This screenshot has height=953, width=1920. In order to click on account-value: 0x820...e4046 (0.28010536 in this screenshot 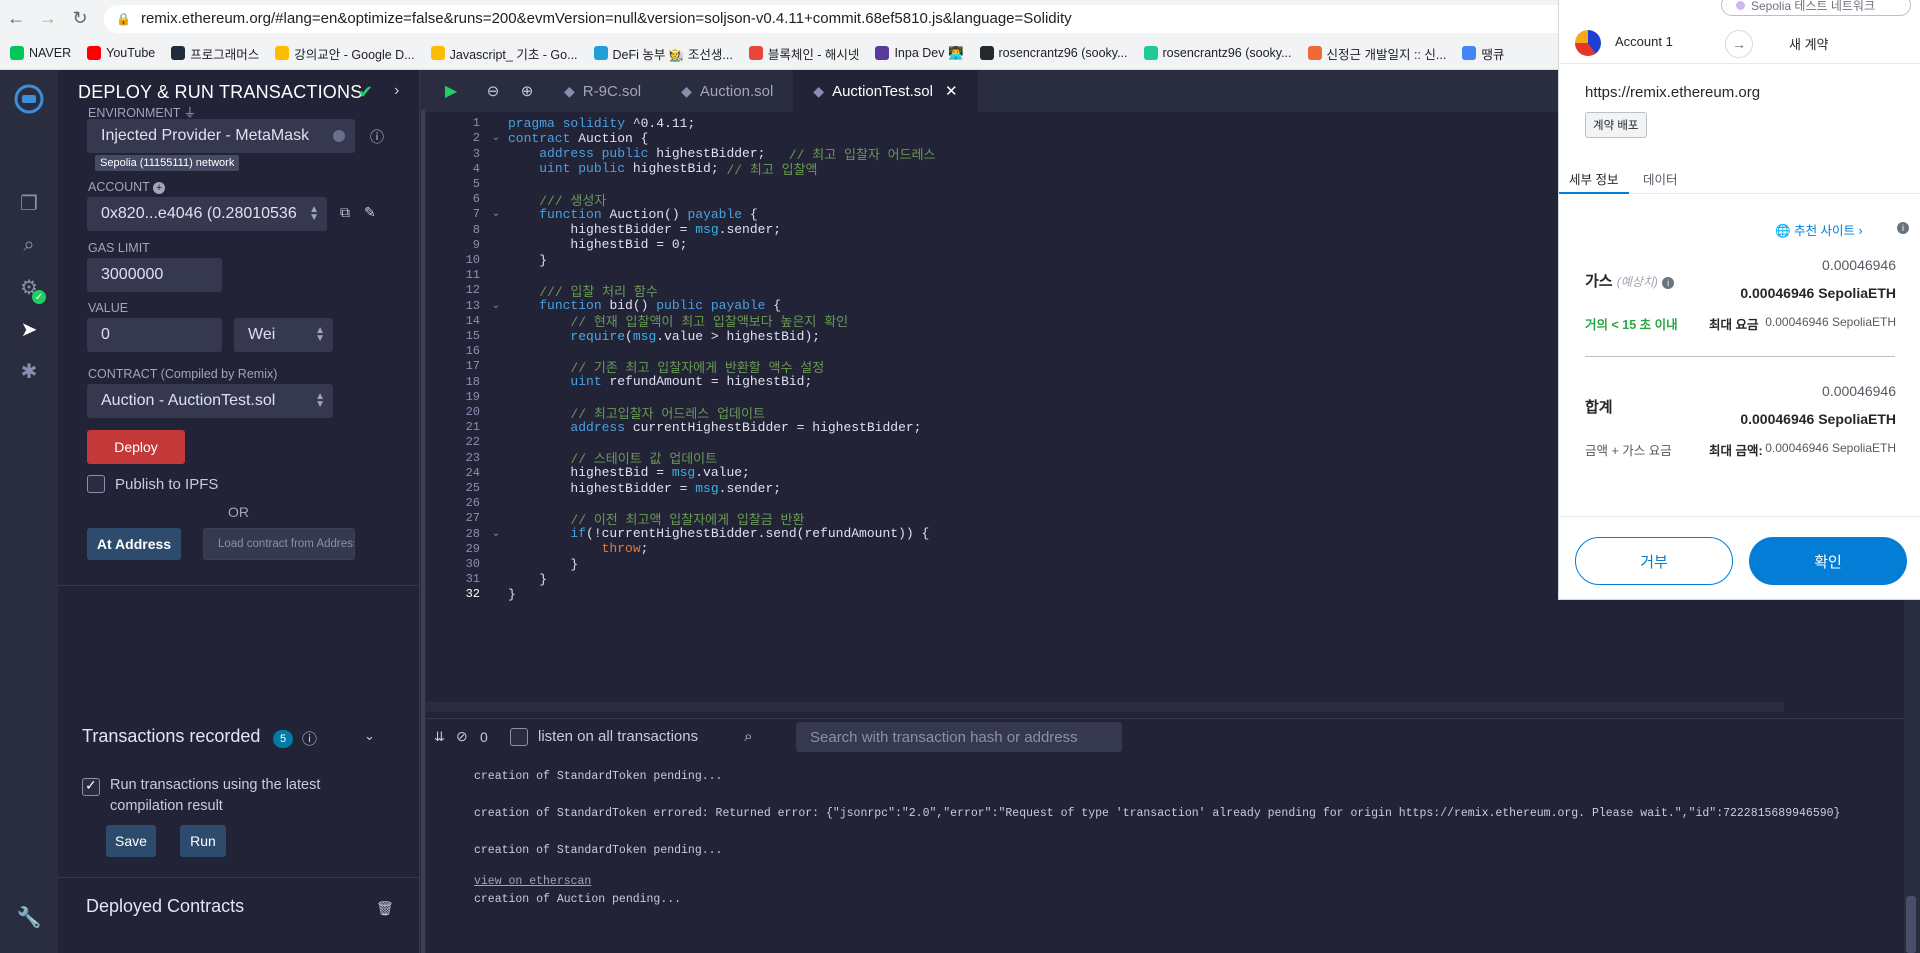, I will do `click(199, 213)`.